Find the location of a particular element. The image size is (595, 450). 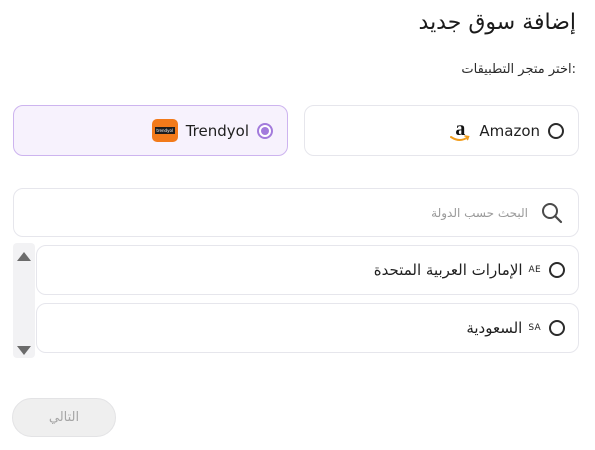

country-radio-sa is located at coordinates (557, 328).